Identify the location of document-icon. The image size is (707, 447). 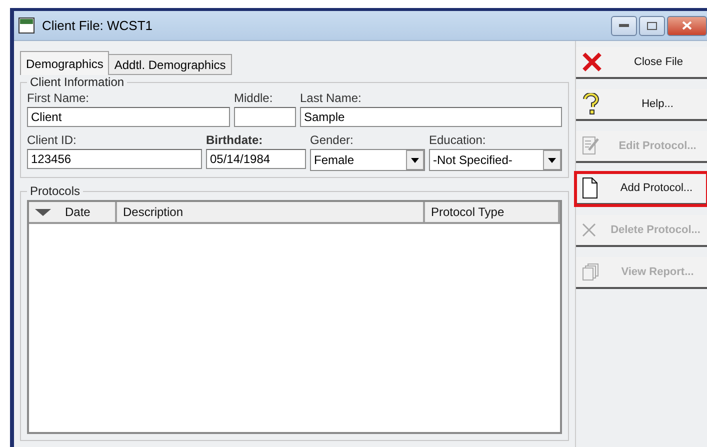
(590, 188).